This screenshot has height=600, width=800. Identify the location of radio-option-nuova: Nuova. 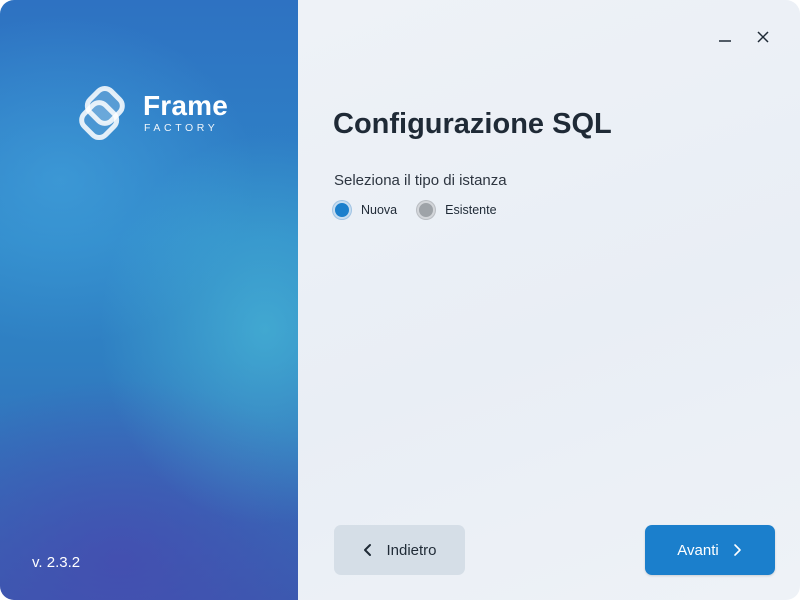
(365, 210).